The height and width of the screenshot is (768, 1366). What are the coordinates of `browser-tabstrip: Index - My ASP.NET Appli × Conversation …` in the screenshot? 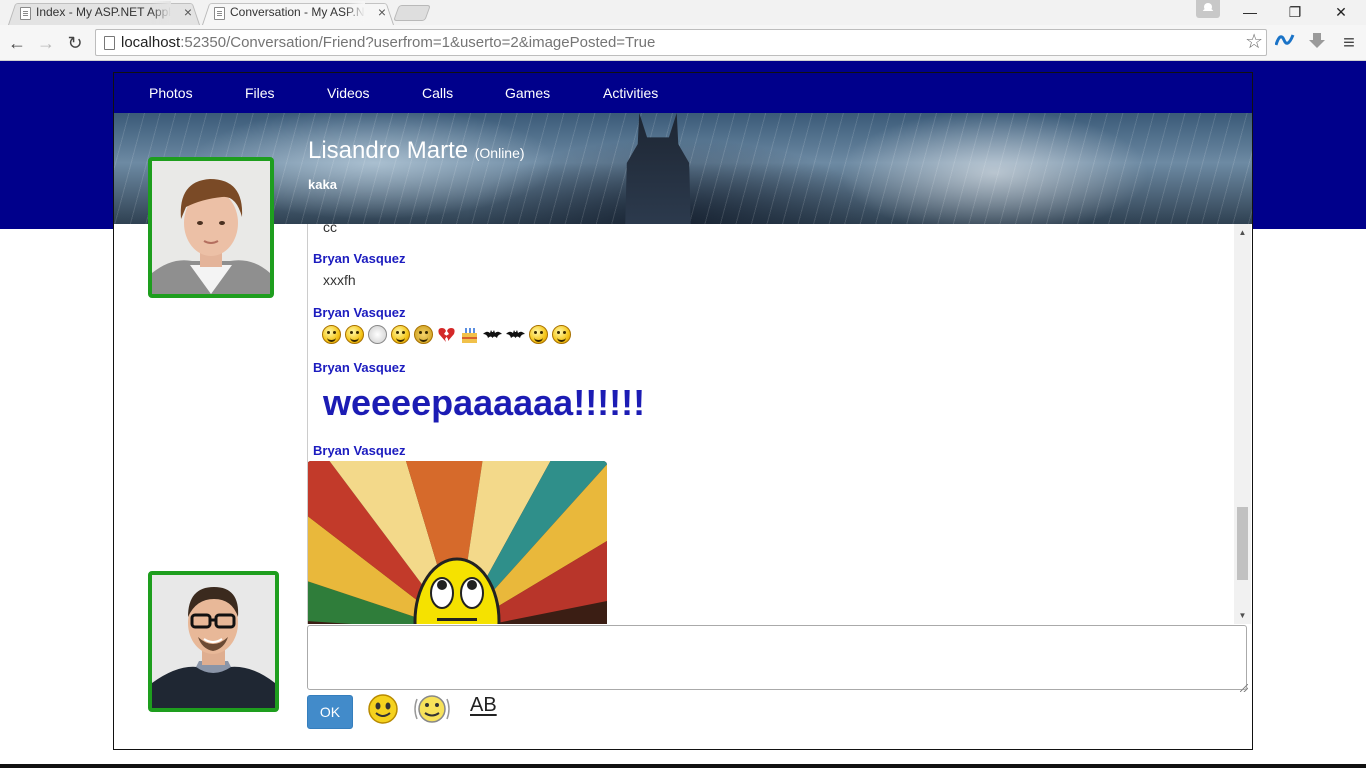 It's located at (683, 12).